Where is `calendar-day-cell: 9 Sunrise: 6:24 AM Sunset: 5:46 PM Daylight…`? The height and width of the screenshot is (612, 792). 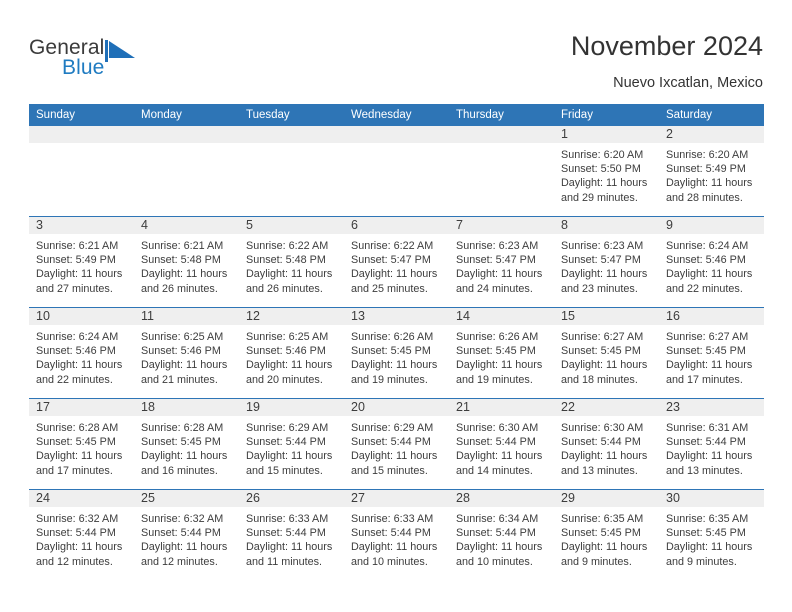 calendar-day-cell: 9 Sunrise: 6:24 AM Sunset: 5:46 PM Daylight… is located at coordinates (711, 262).